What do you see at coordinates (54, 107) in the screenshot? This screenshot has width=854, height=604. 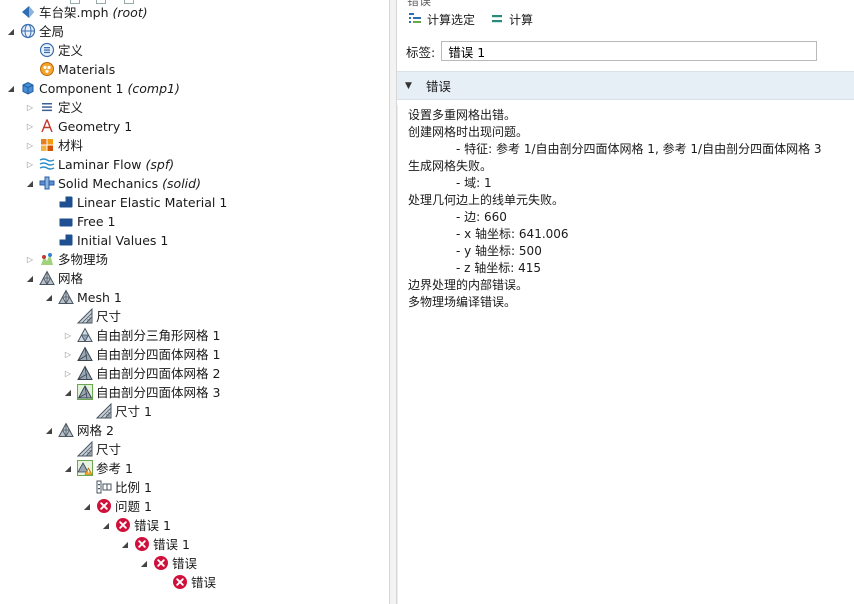 I see `tree-node-comp-definitions: ▷ 定义` at bounding box center [54, 107].